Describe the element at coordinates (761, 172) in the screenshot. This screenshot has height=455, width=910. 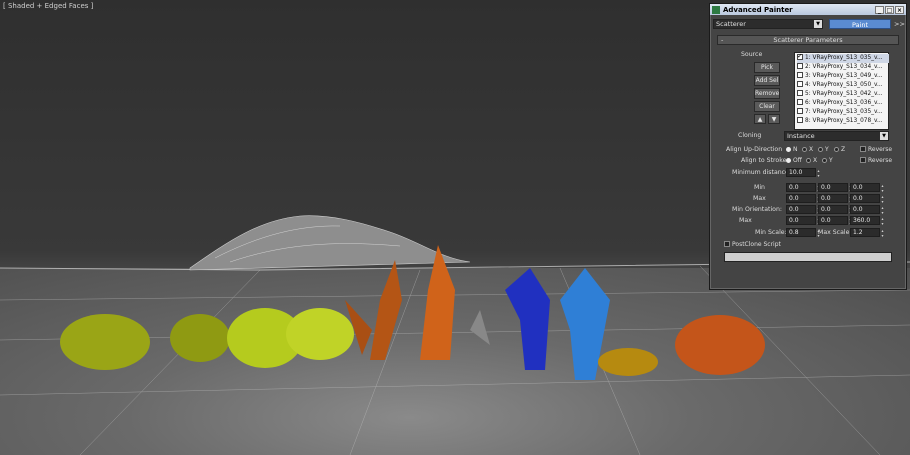
I see `min-distance-label: Minimum distance:` at that location.